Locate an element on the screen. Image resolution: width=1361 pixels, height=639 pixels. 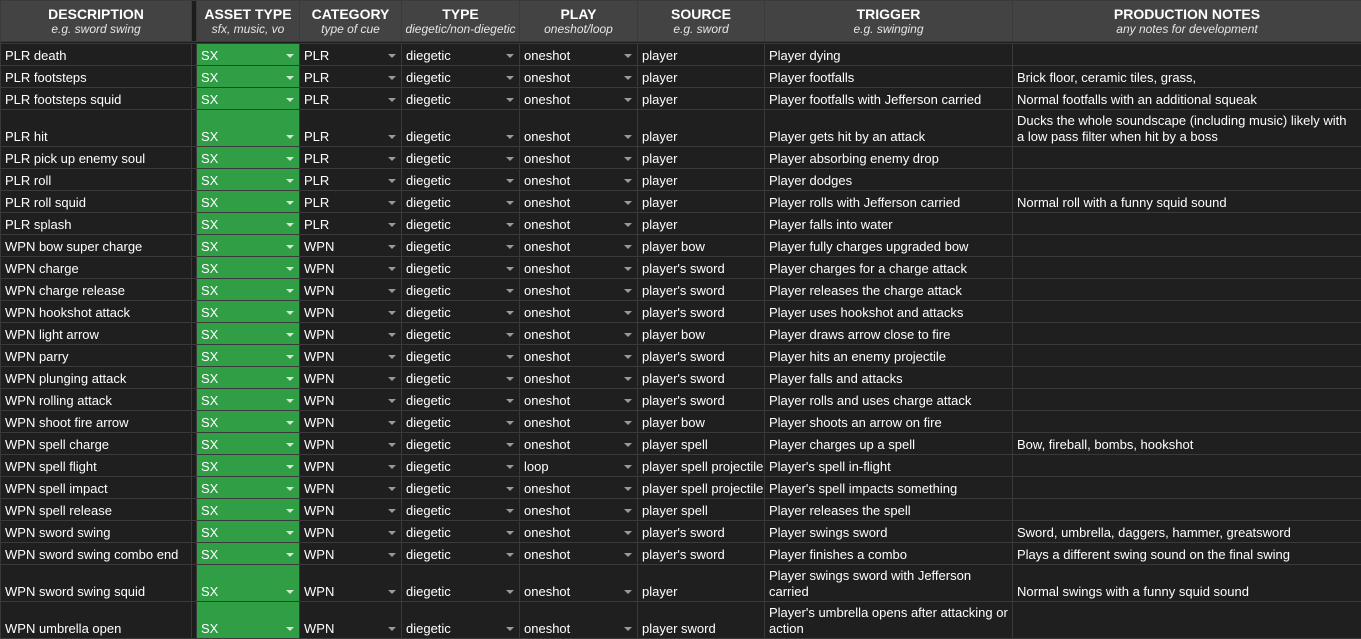
cell-trigger: Player falls into water is located at coordinates (889, 224).